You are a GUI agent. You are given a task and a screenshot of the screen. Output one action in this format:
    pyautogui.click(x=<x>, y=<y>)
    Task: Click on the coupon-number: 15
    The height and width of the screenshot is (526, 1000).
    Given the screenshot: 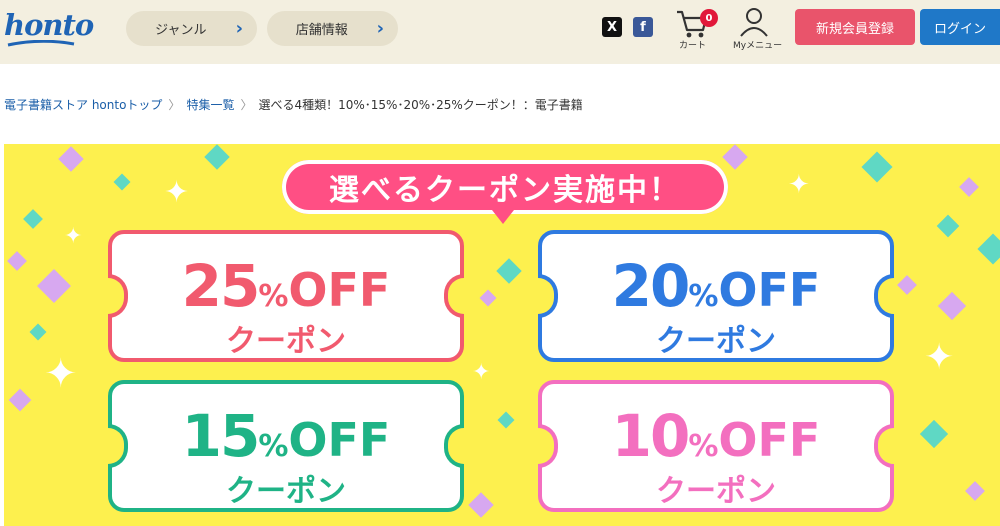 What is the action you would take?
    pyautogui.click(x=221, y=436)
    